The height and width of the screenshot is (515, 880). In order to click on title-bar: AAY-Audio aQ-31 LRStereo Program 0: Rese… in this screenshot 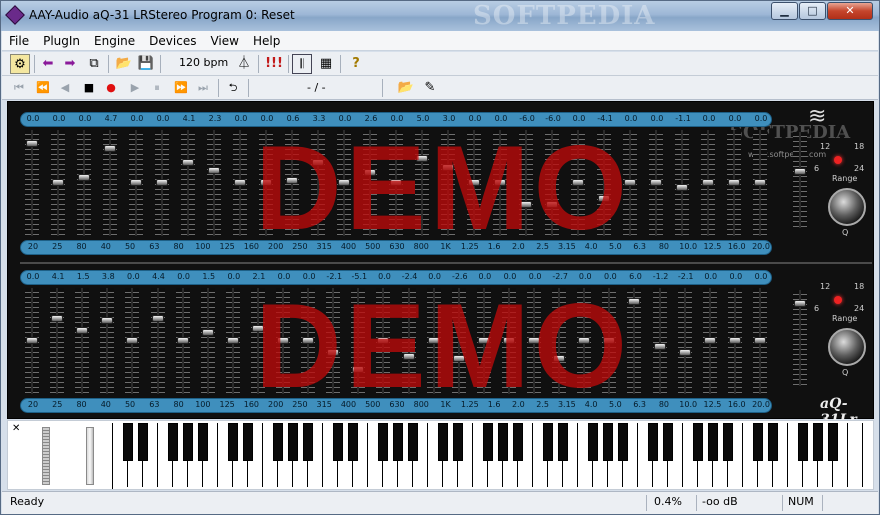, I will do `click(440, 16)`.